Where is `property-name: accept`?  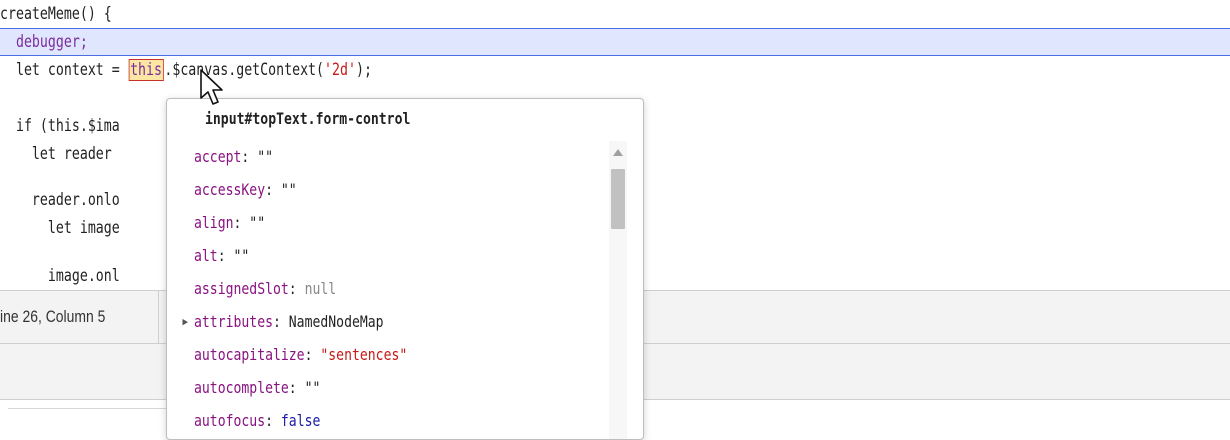
property-name: accept is located at coordinates (218, 156).